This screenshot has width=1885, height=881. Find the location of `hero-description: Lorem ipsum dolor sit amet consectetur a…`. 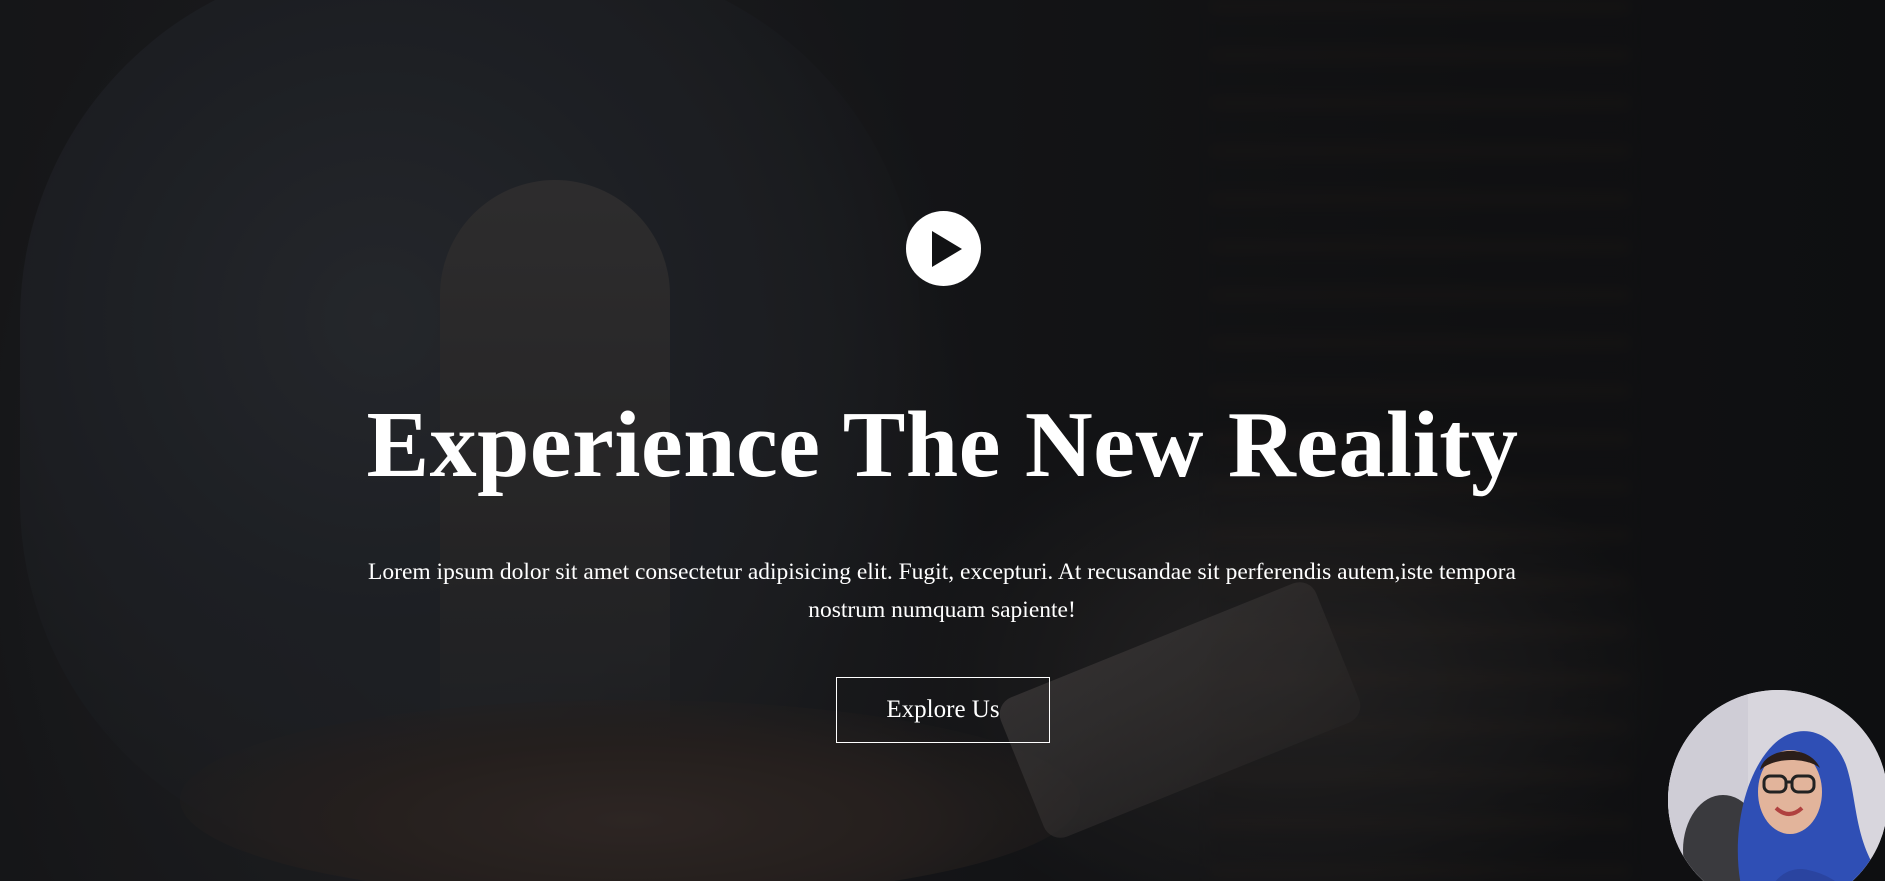

hero-description: Lorem ipsum dolor sit amet consectetur a… is located at coordinates (942, 591).